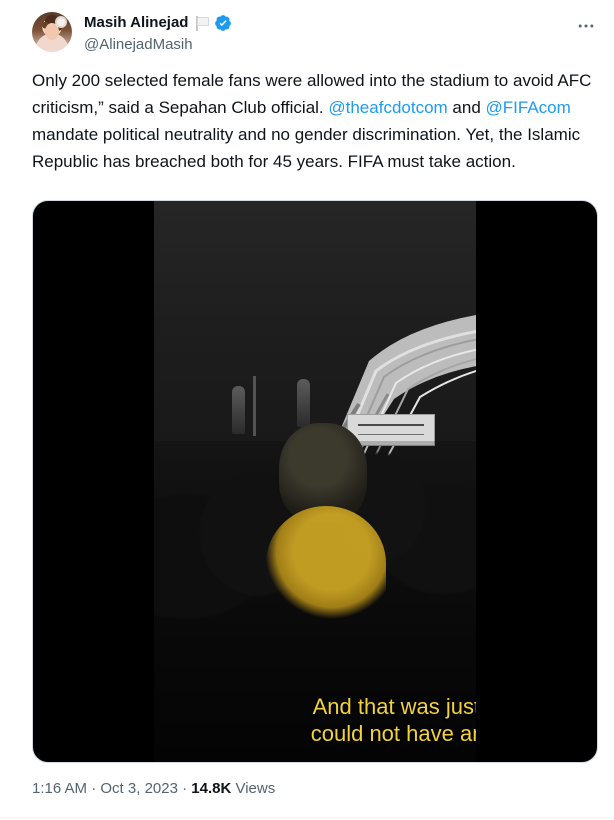  What do you see at coordinates (528, 107) in the screenshot?
I see `mention-fifacom-link: @FIFAcom` at bounding box center [528, 107].